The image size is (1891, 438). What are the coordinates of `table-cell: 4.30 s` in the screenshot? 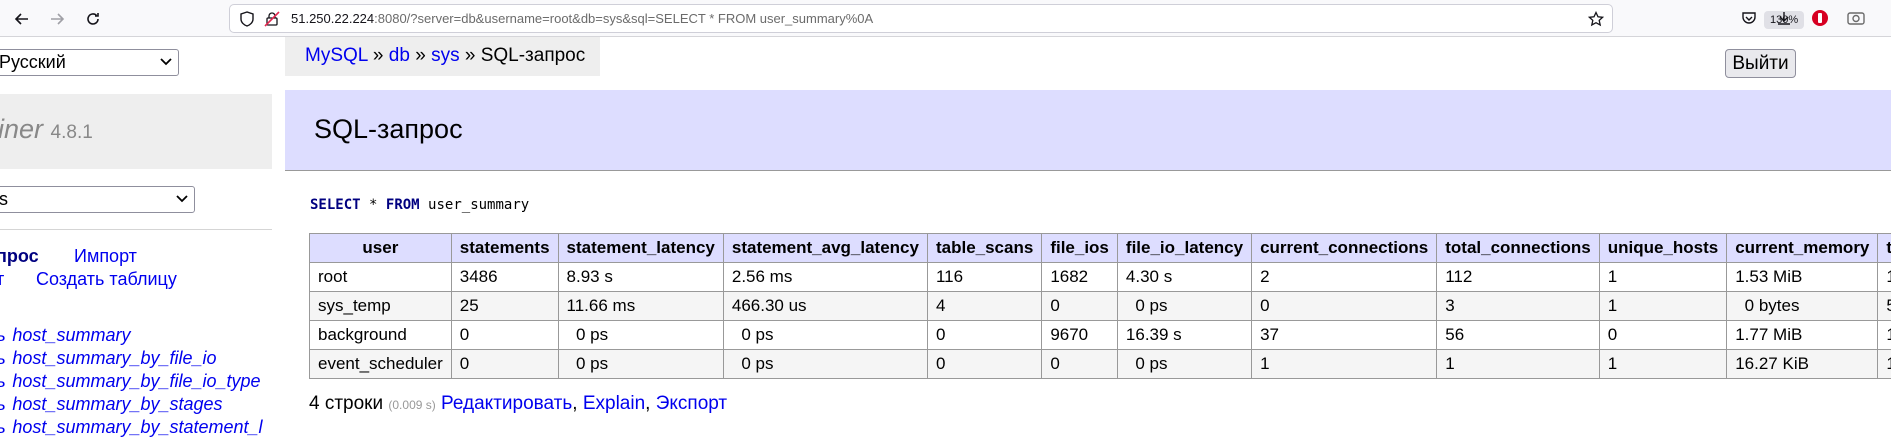 It's located at (1184, 277).